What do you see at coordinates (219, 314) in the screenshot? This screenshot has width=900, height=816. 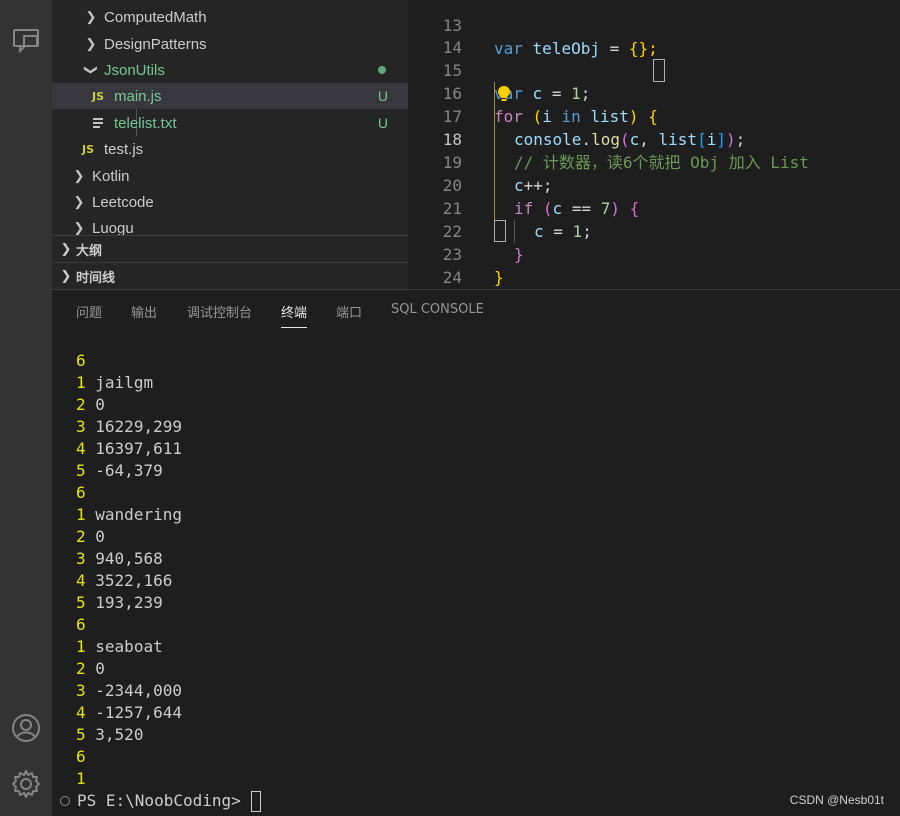 I see `tab-debug-console: 调试控制台` at bounding box center [219, 314].